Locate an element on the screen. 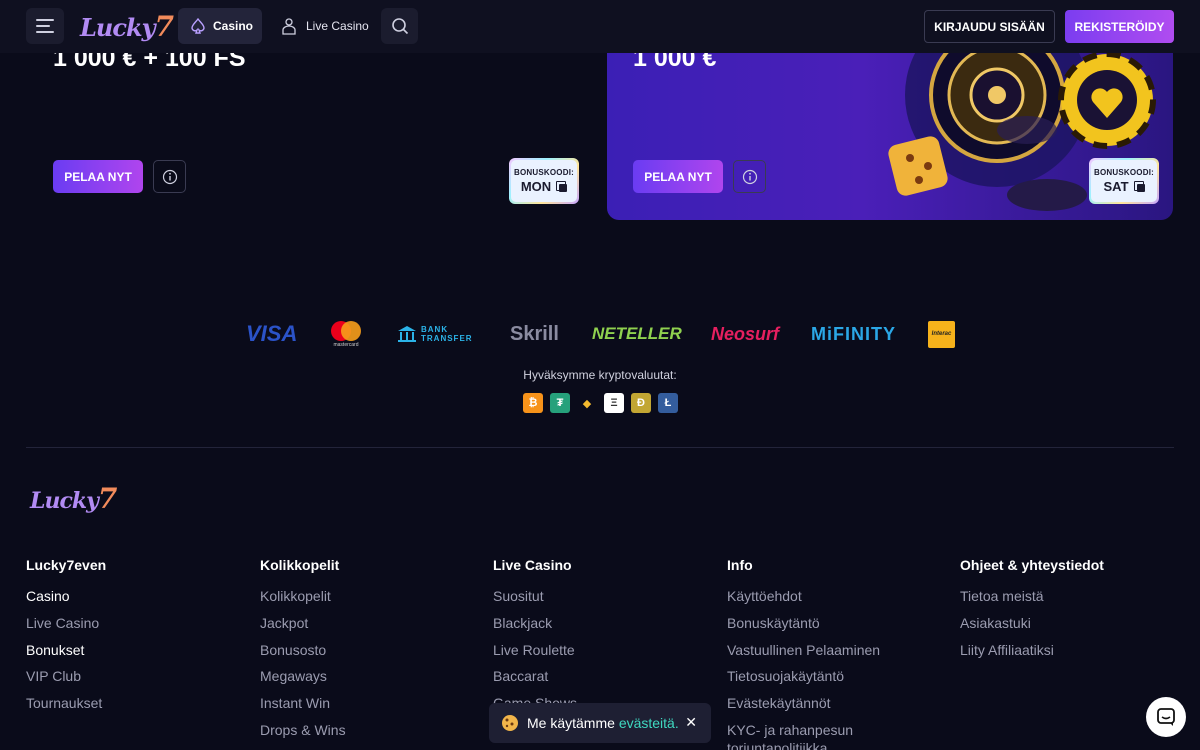 The width and height of the screenshot is (1200, 750). bank-transfer-logo: BANK TRANSFER is located at coordinates (435, 334).